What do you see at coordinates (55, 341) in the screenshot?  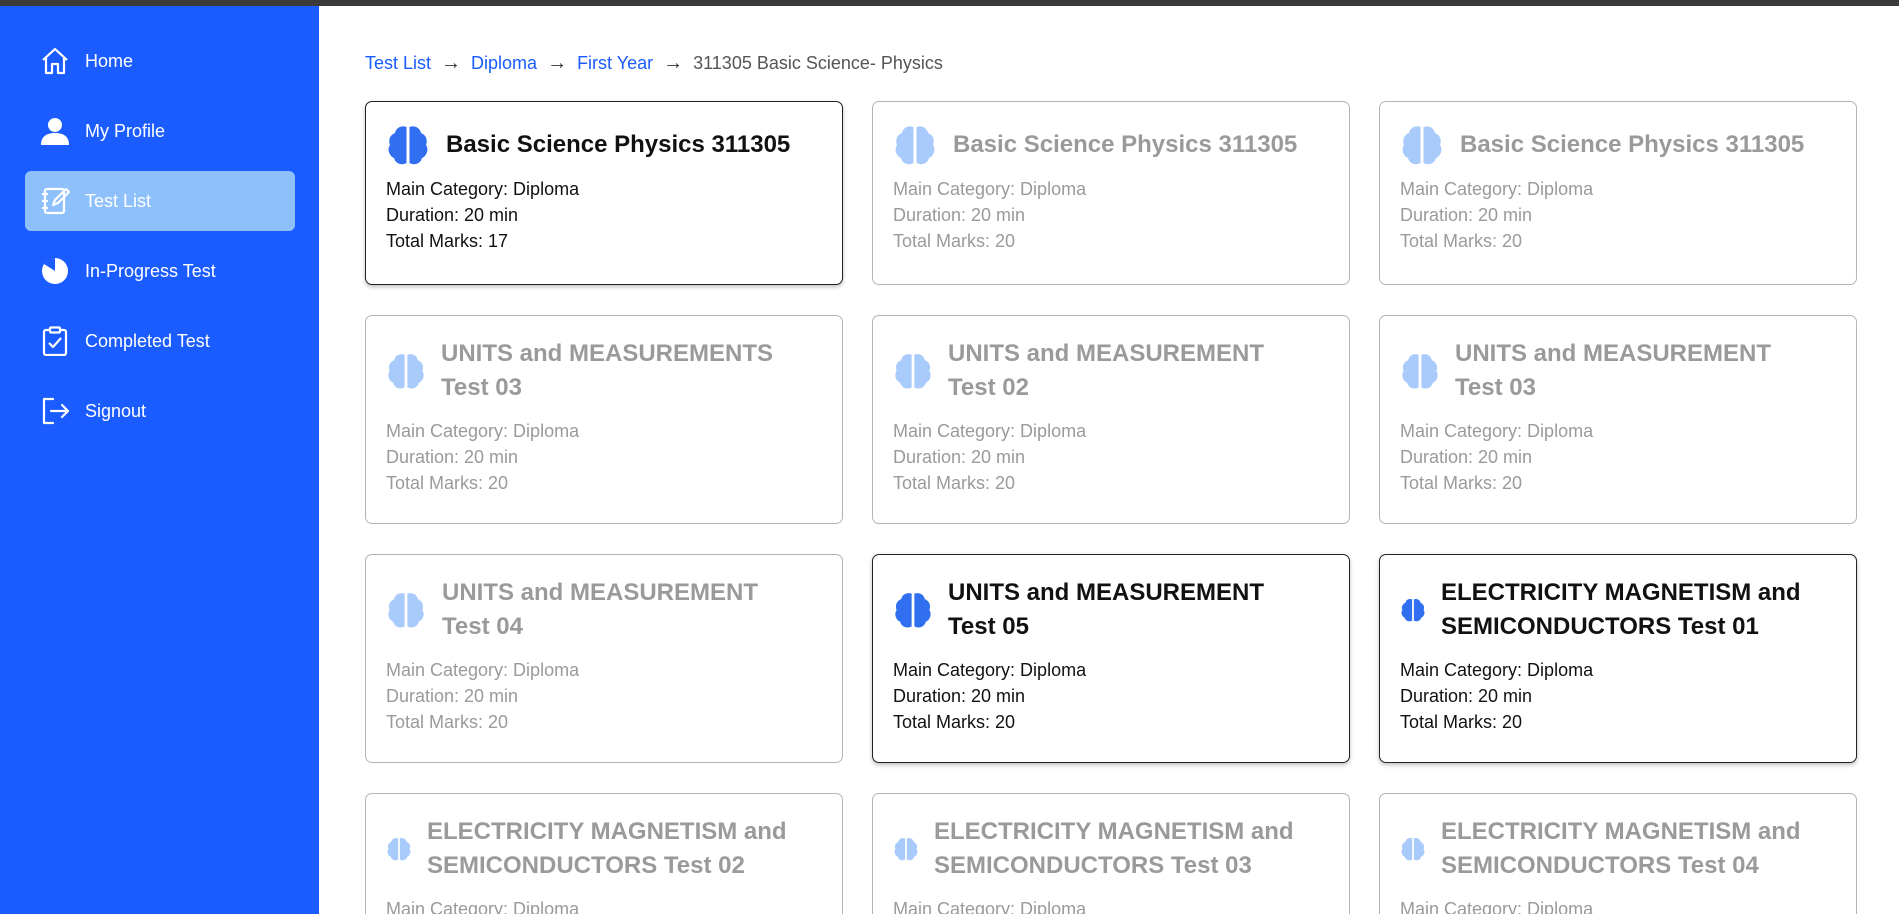 I see `clipboard-check-icon` at bounding box center [55, 341].